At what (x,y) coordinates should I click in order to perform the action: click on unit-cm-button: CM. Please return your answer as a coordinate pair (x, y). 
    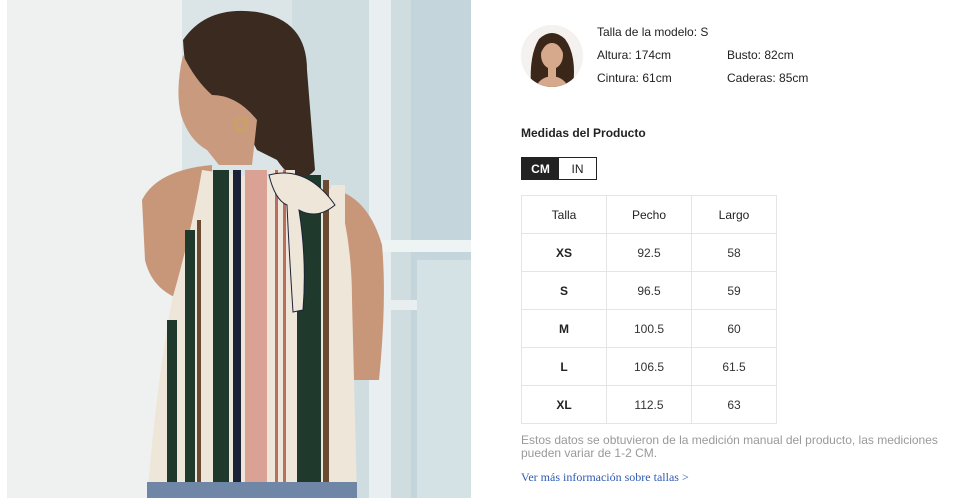
    Looking at the image, I should click on (540, 168).